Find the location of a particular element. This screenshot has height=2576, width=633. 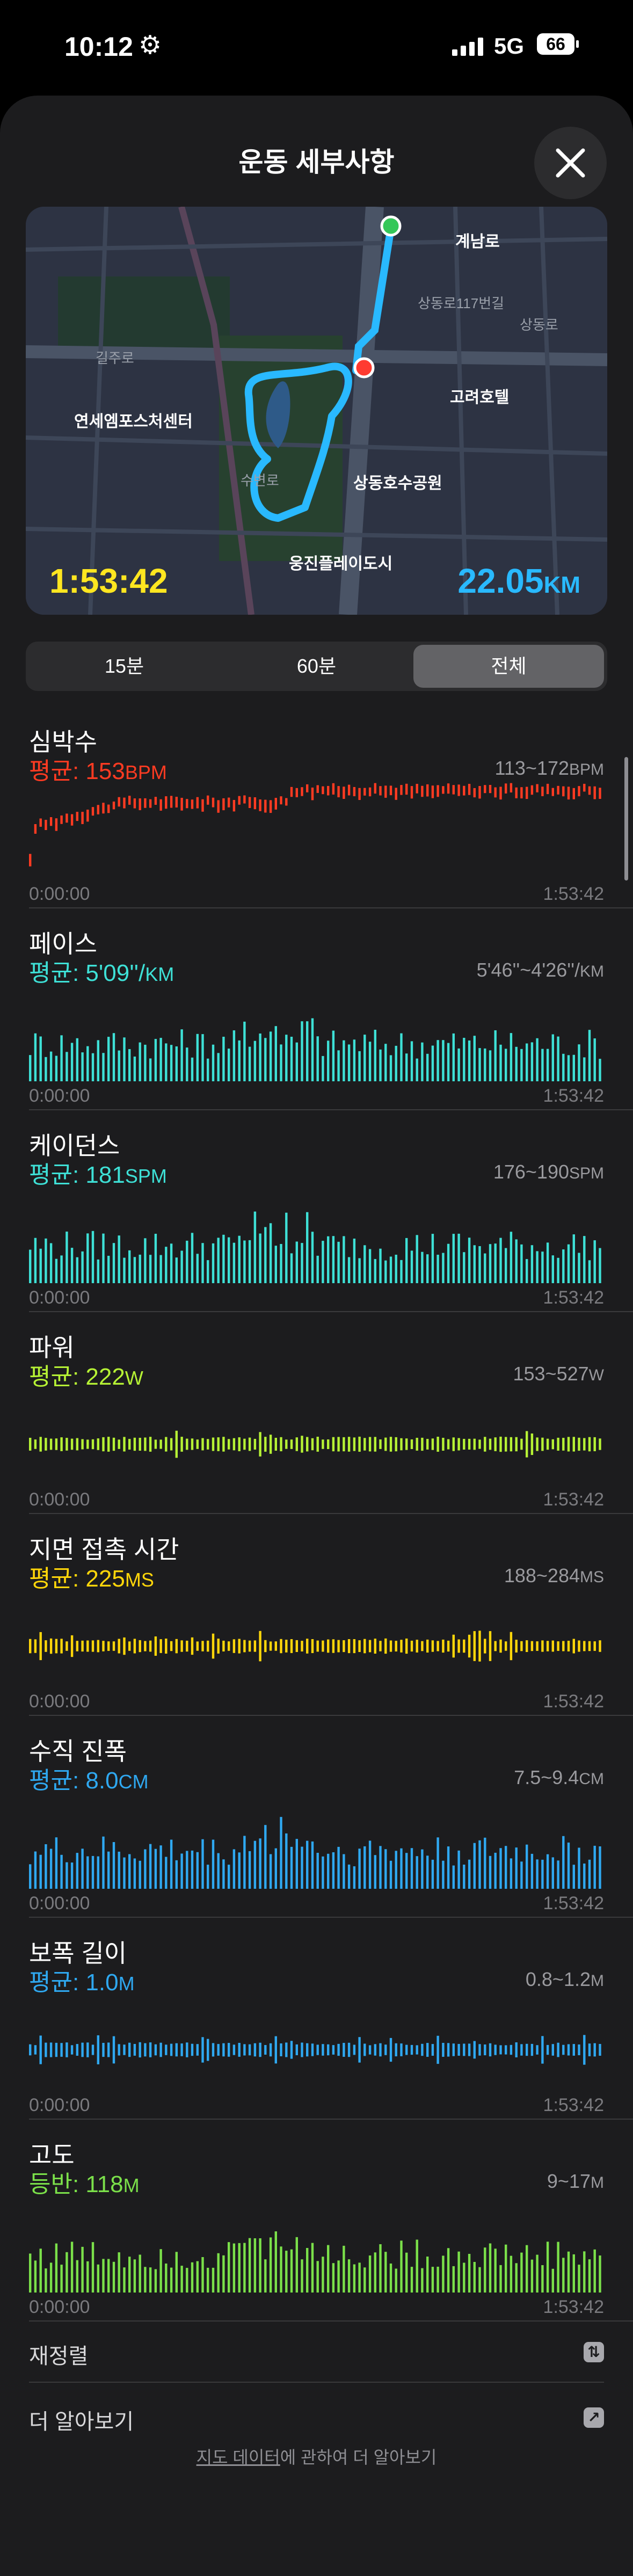

metric-section: 수직 진폭 평균: 8.0CM 7.5~9.4CM 0:00:00 1:53:42 is located at coordinates (316, 1817).